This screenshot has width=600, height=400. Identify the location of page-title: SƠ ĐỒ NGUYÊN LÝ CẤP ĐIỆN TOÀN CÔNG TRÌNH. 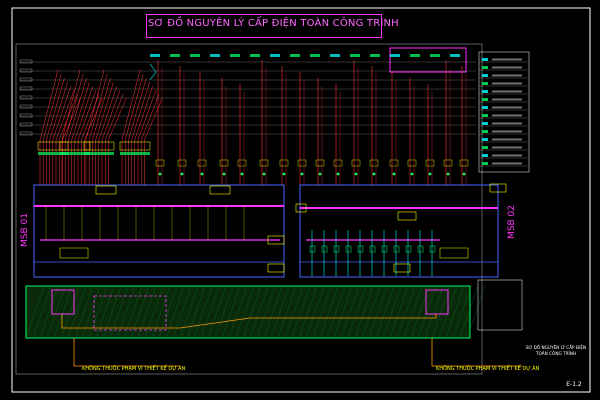
(273, 23).